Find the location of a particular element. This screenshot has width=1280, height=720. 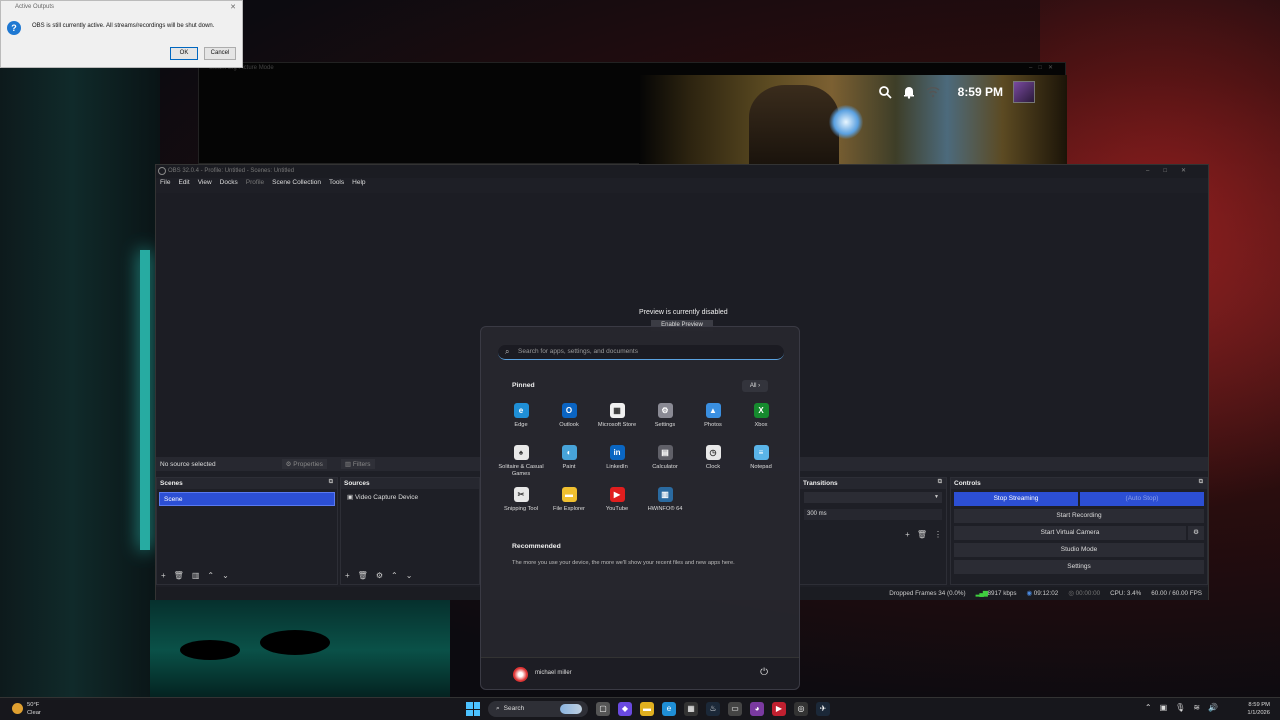

close-icon: ✕ is located at coordinates (233, 7).